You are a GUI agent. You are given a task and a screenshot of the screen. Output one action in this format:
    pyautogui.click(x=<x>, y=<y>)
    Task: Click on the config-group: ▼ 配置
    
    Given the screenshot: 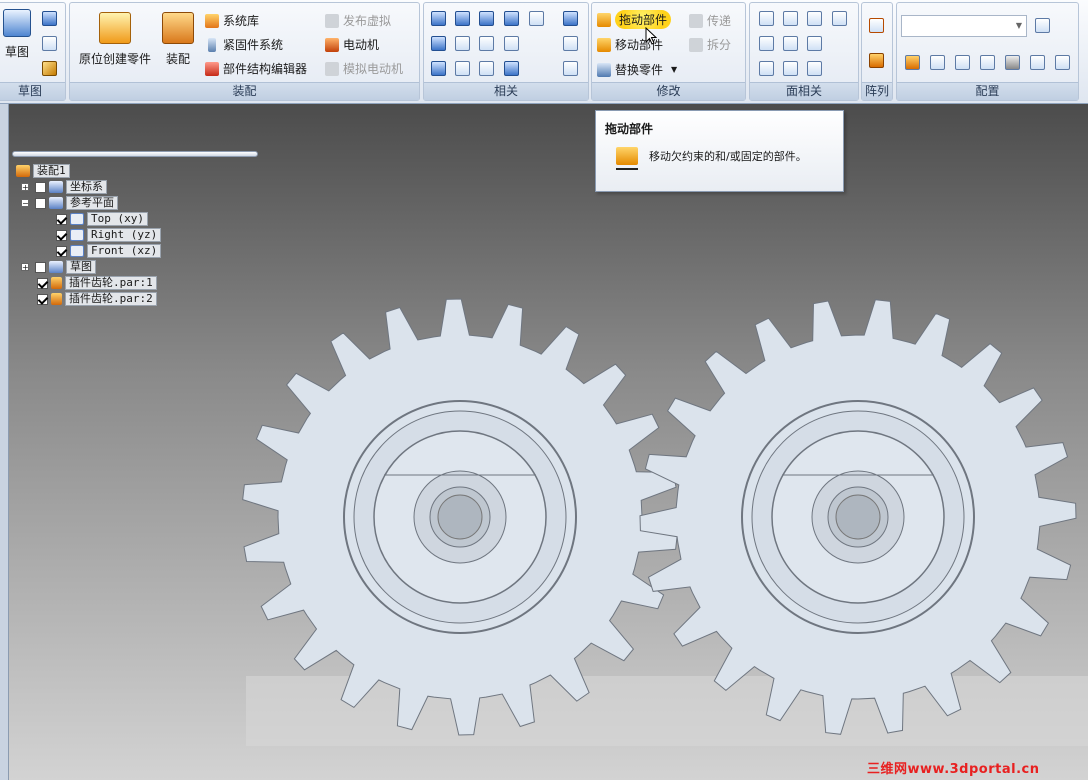 What is the action you would take?
    pyautogui.click(x=987, y=51)
    